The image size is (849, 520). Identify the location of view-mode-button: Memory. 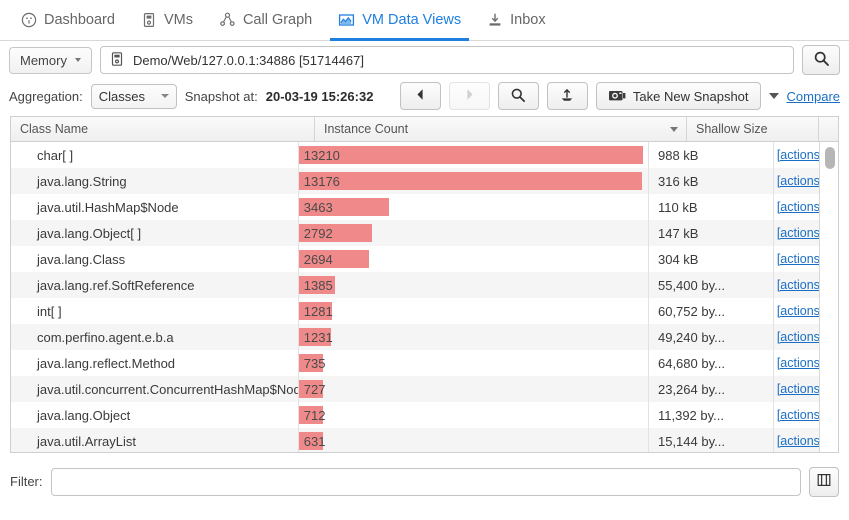
(50, 60).